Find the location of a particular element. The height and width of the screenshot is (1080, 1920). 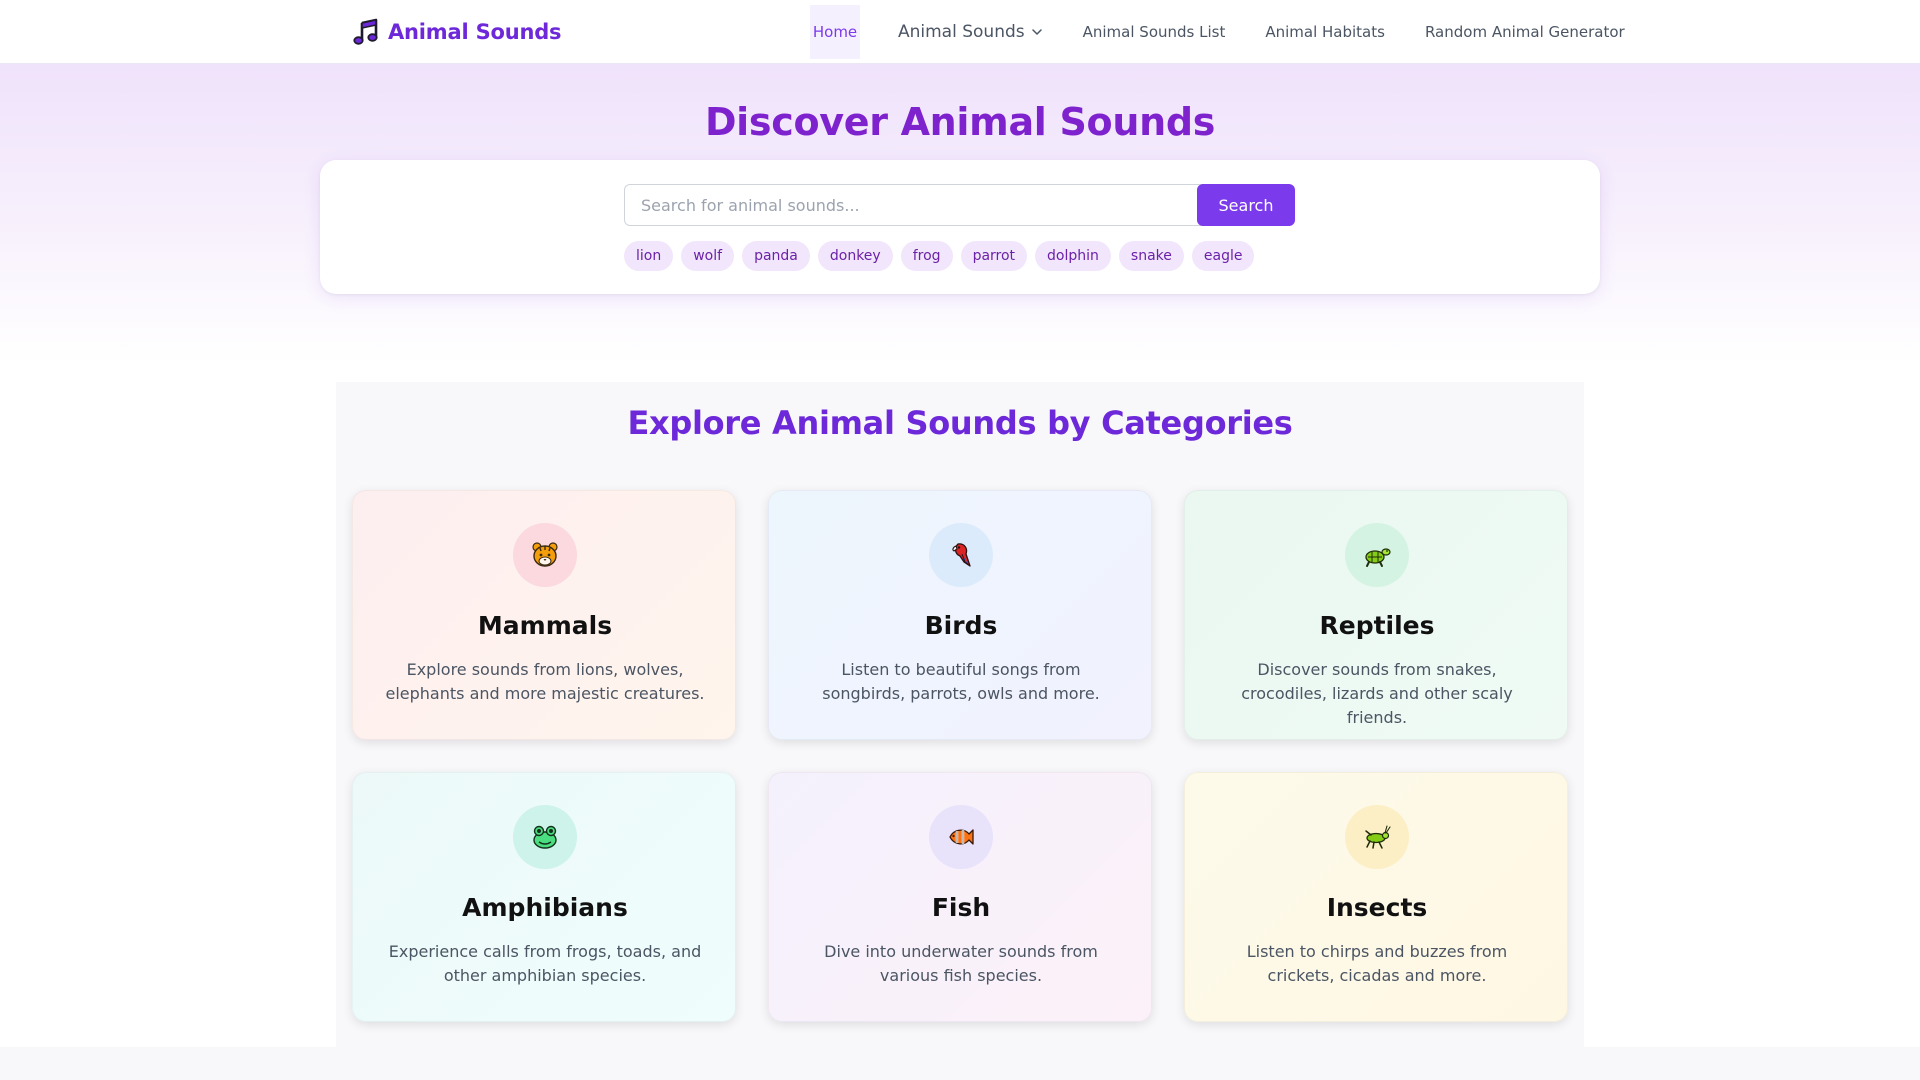

cricket-icon is located at coordinates (1378, 837).